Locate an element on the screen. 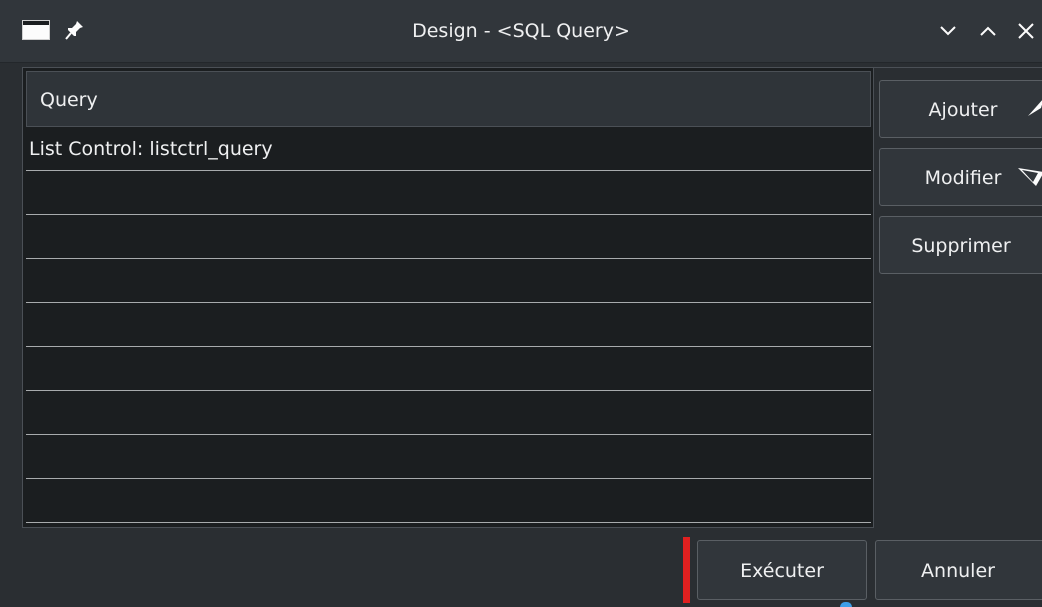 This screenshot has height=607, width=1042. delete-button-label: Supprimer is located at coordinates (961, 246).